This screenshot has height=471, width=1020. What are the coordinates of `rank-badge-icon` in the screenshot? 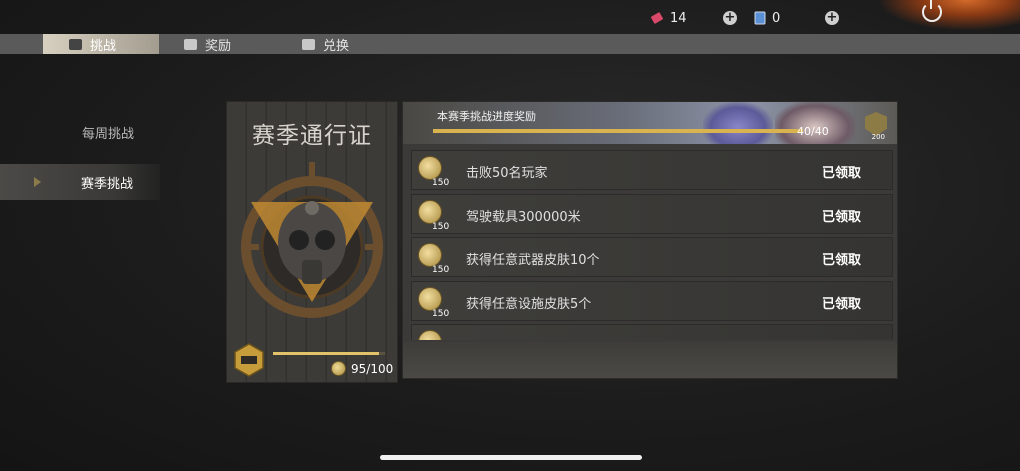 It's located at (249, 360).